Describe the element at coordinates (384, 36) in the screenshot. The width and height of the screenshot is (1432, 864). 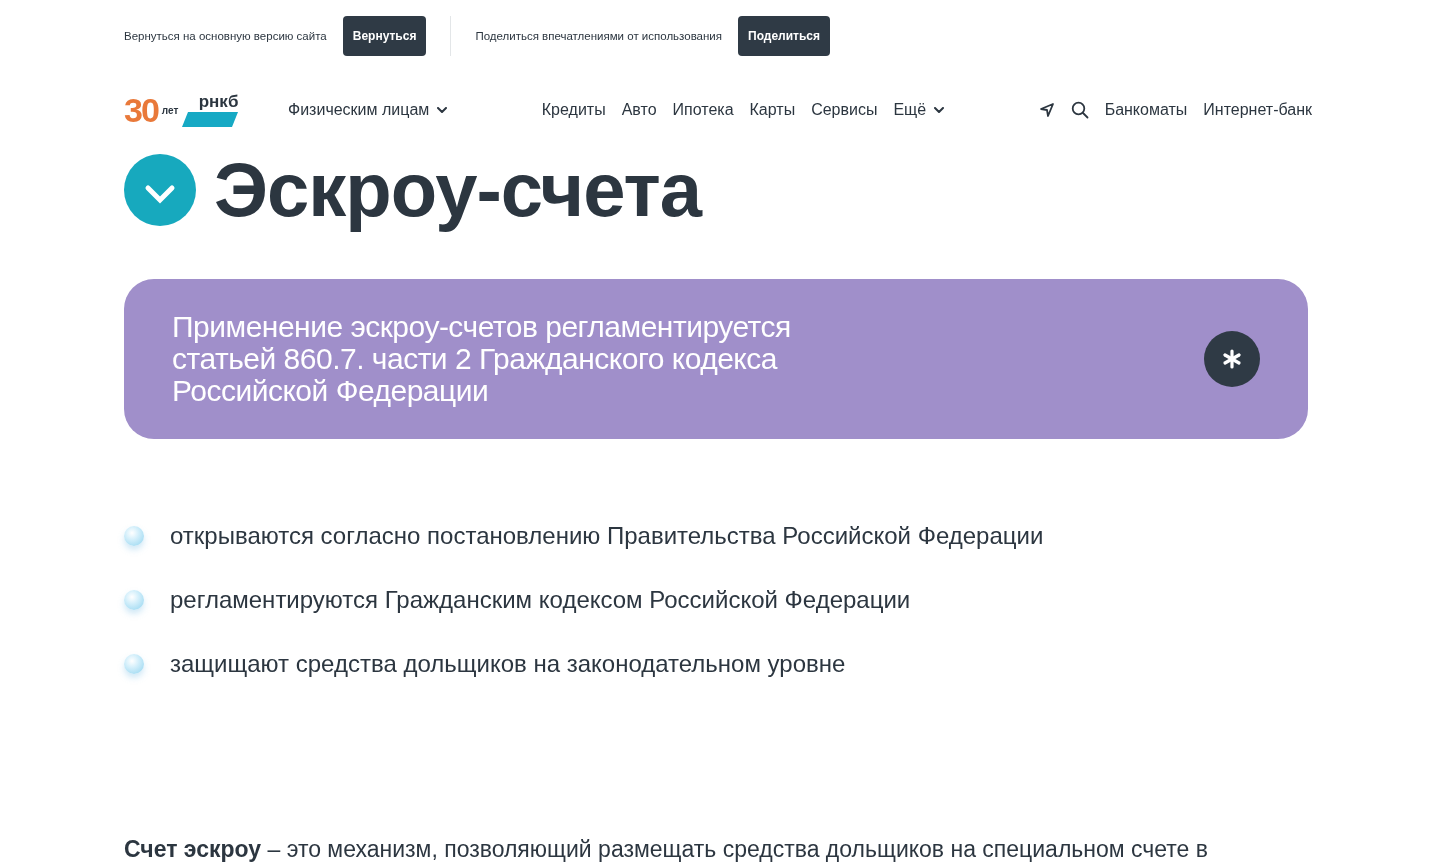
I see `banner-button: Вернуться` at that location.